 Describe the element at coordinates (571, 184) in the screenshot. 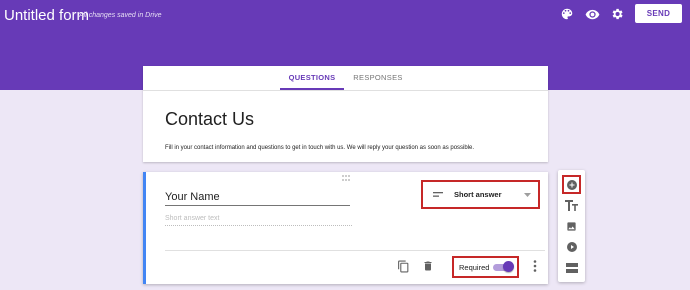

I see `add-question-icon` at that location.